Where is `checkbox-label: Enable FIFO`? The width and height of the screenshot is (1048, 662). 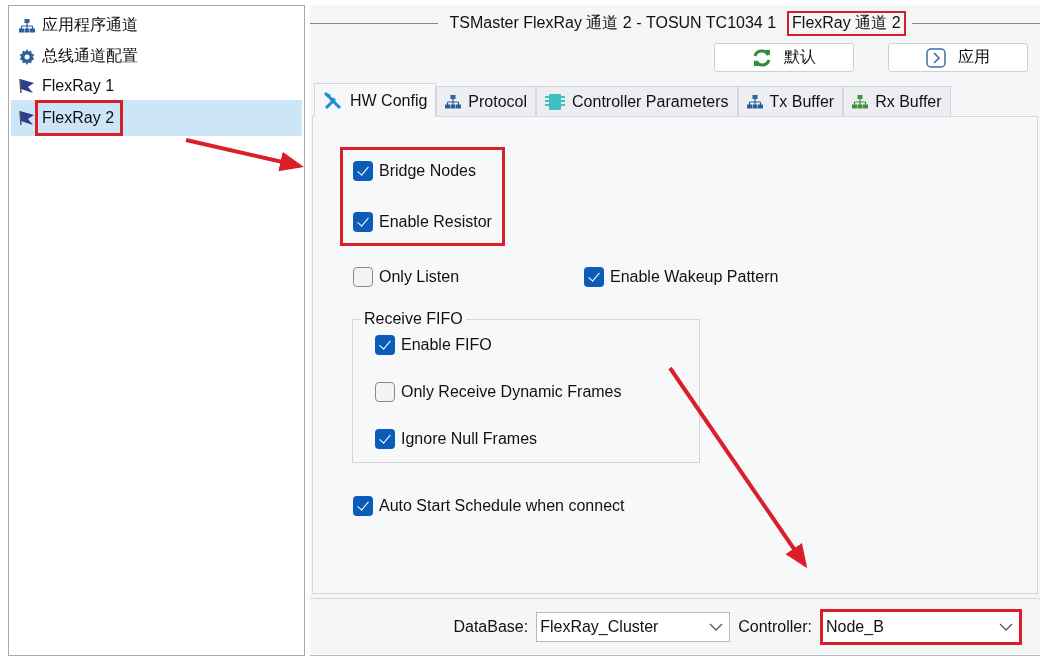 checkbox-label: Enable FIFO is located at coordinates (537, 345).